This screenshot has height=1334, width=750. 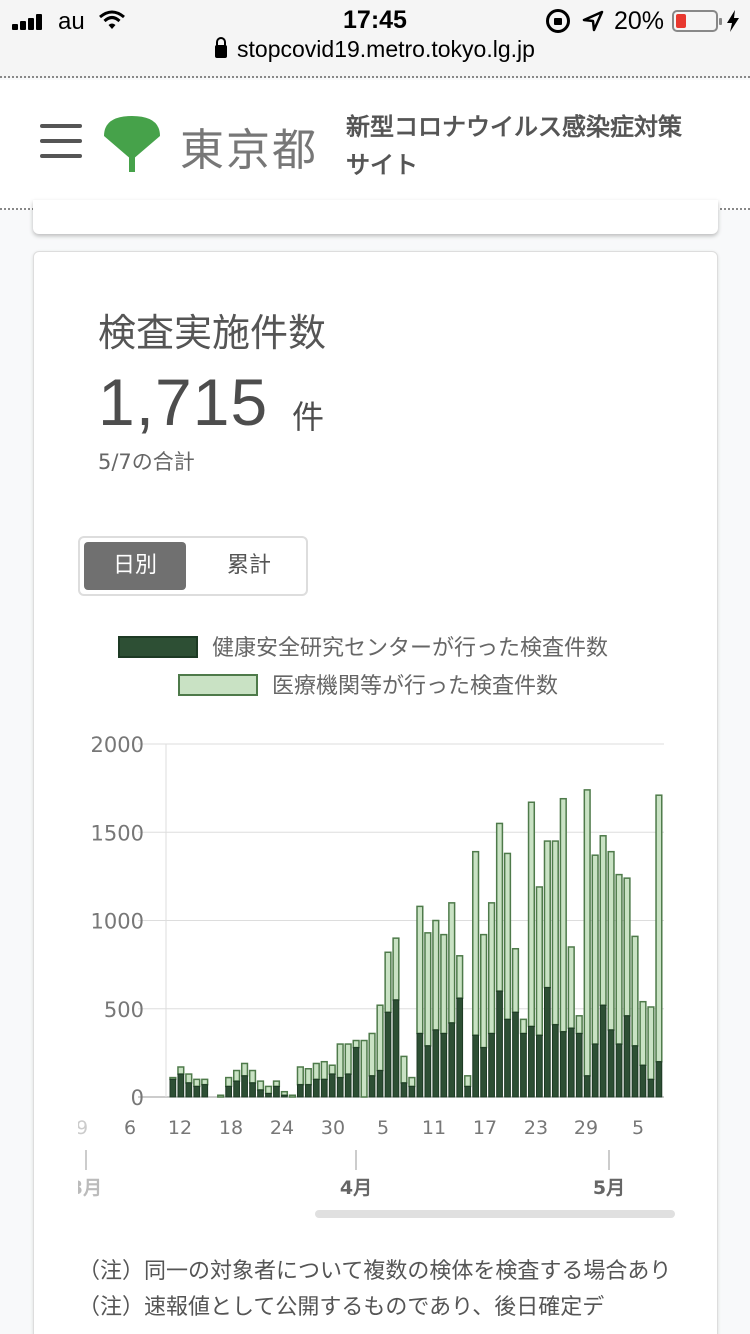 What do you see at coordinates (249, 566) in the screenshot?
I see `cumulative-toggle-button: 累計` at bounding box center [249, 566].